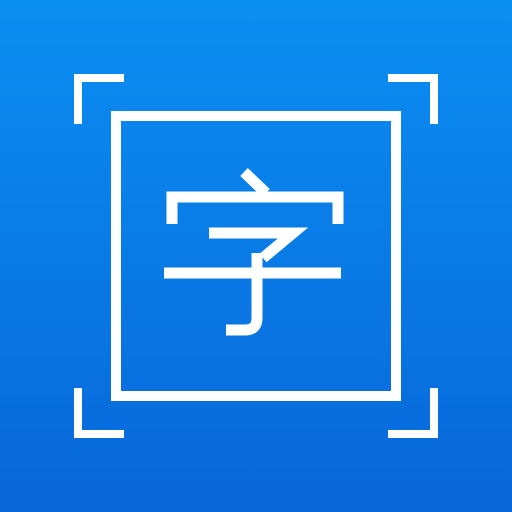  I want to click on glyph-vertical-hook-stroke, so click(244, 294).